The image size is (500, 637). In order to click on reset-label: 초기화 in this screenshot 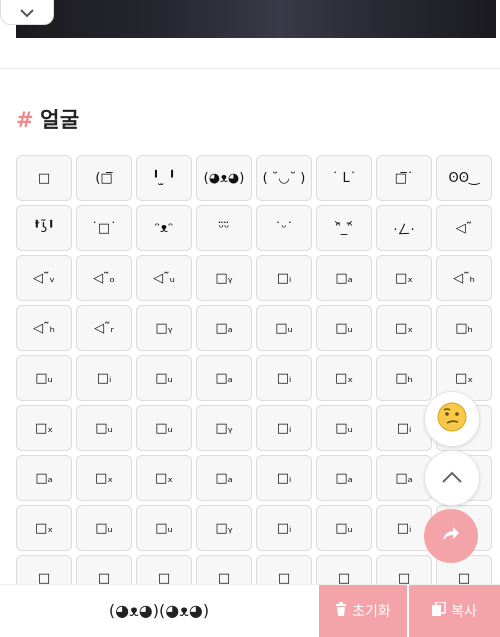, I will do `click(371, 612)`.